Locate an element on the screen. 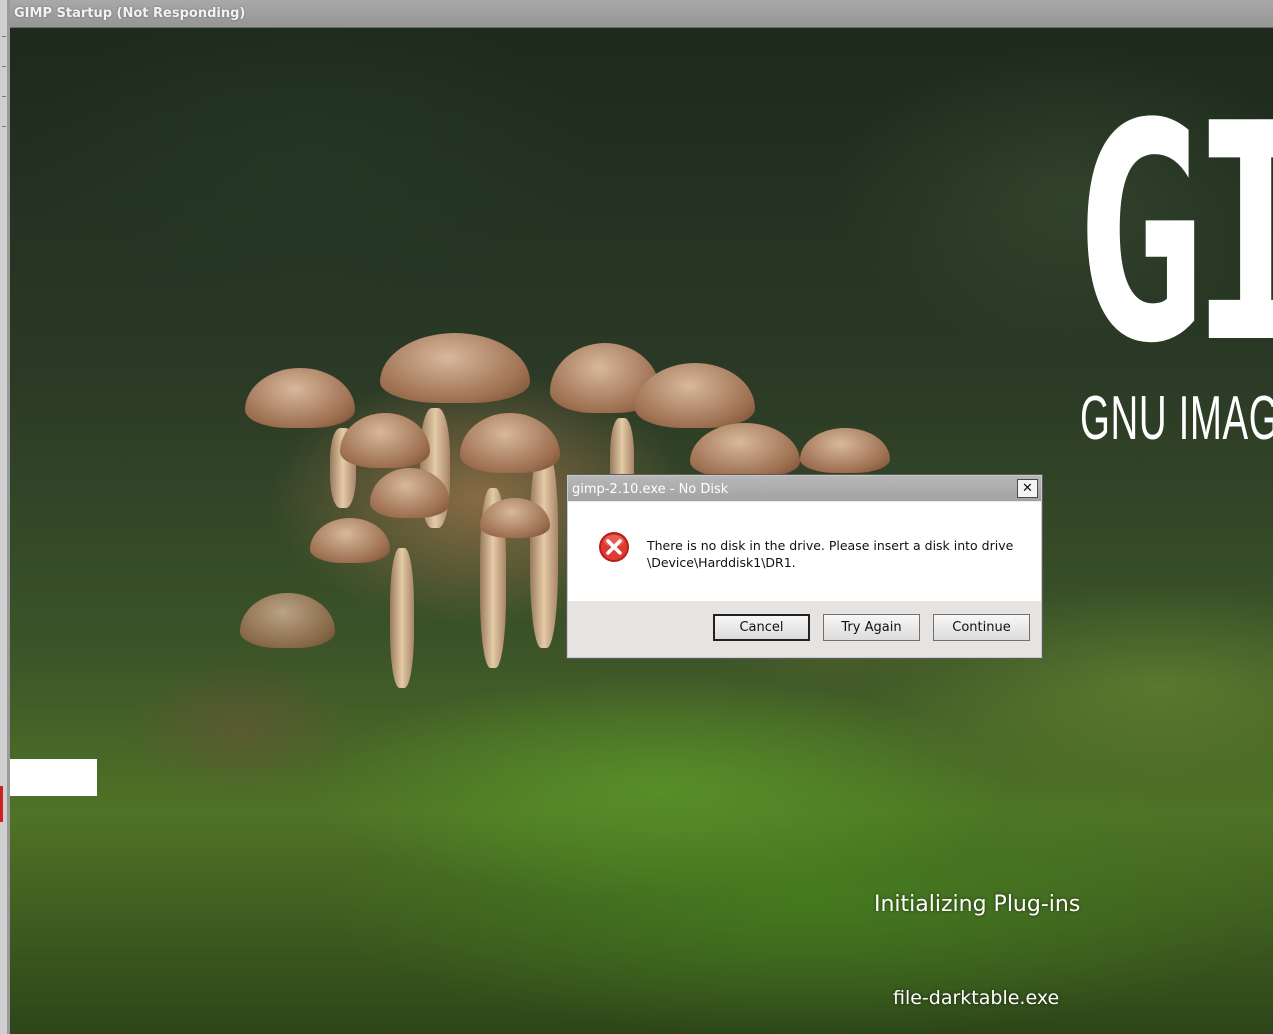  splash-titlebar: GIMP Startup (Not Responding) is located at coordinates (641, 14).